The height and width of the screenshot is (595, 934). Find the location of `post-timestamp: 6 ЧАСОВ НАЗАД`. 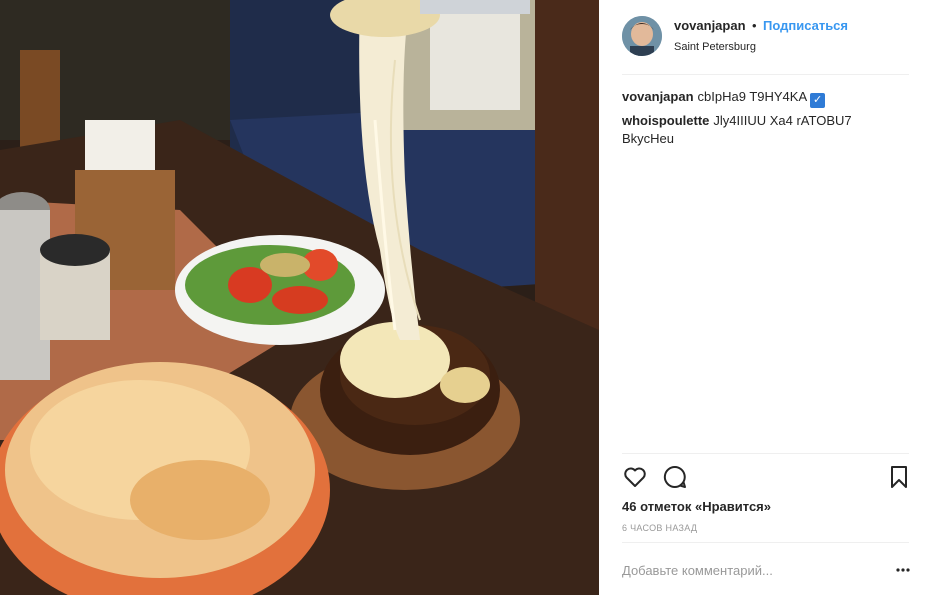

post-timestamp: 6 ЧАСОВ НАЗАД is located at coordinates (659, 528).